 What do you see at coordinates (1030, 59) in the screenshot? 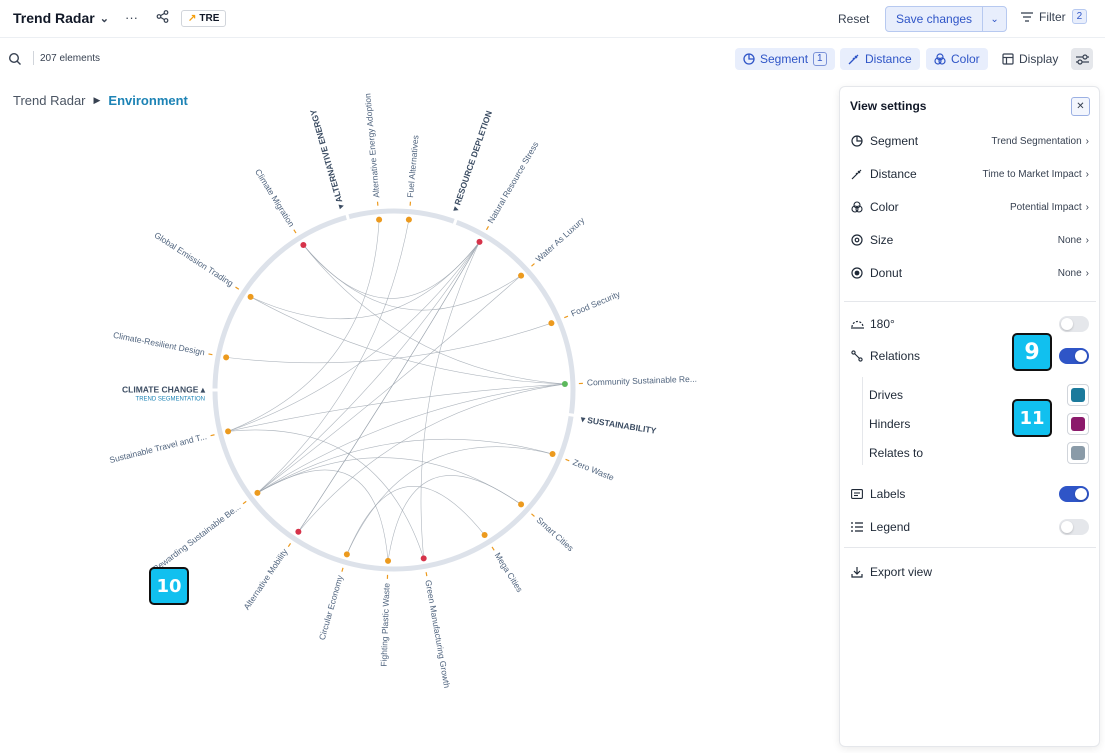
I see `display-pill: Display` at bounding box center [1030, 59].